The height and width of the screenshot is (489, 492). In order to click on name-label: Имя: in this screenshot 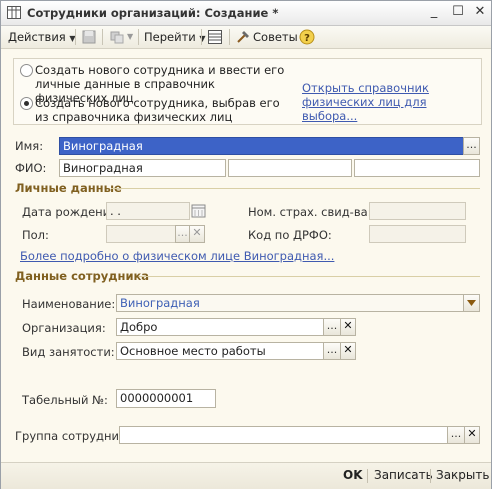, I will do `click(29, 146)`.